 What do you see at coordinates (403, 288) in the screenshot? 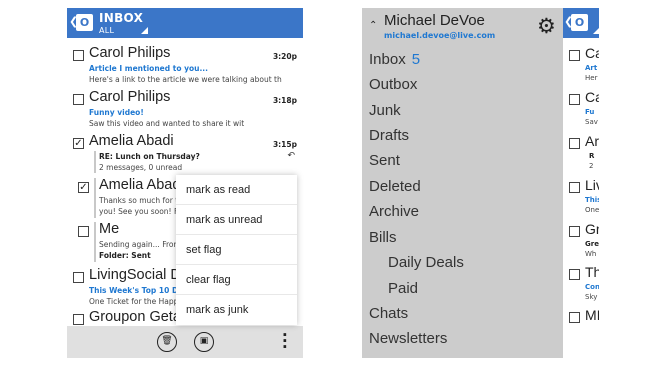
I see `folder-paid: Paid` at bounding box center [403, 288].